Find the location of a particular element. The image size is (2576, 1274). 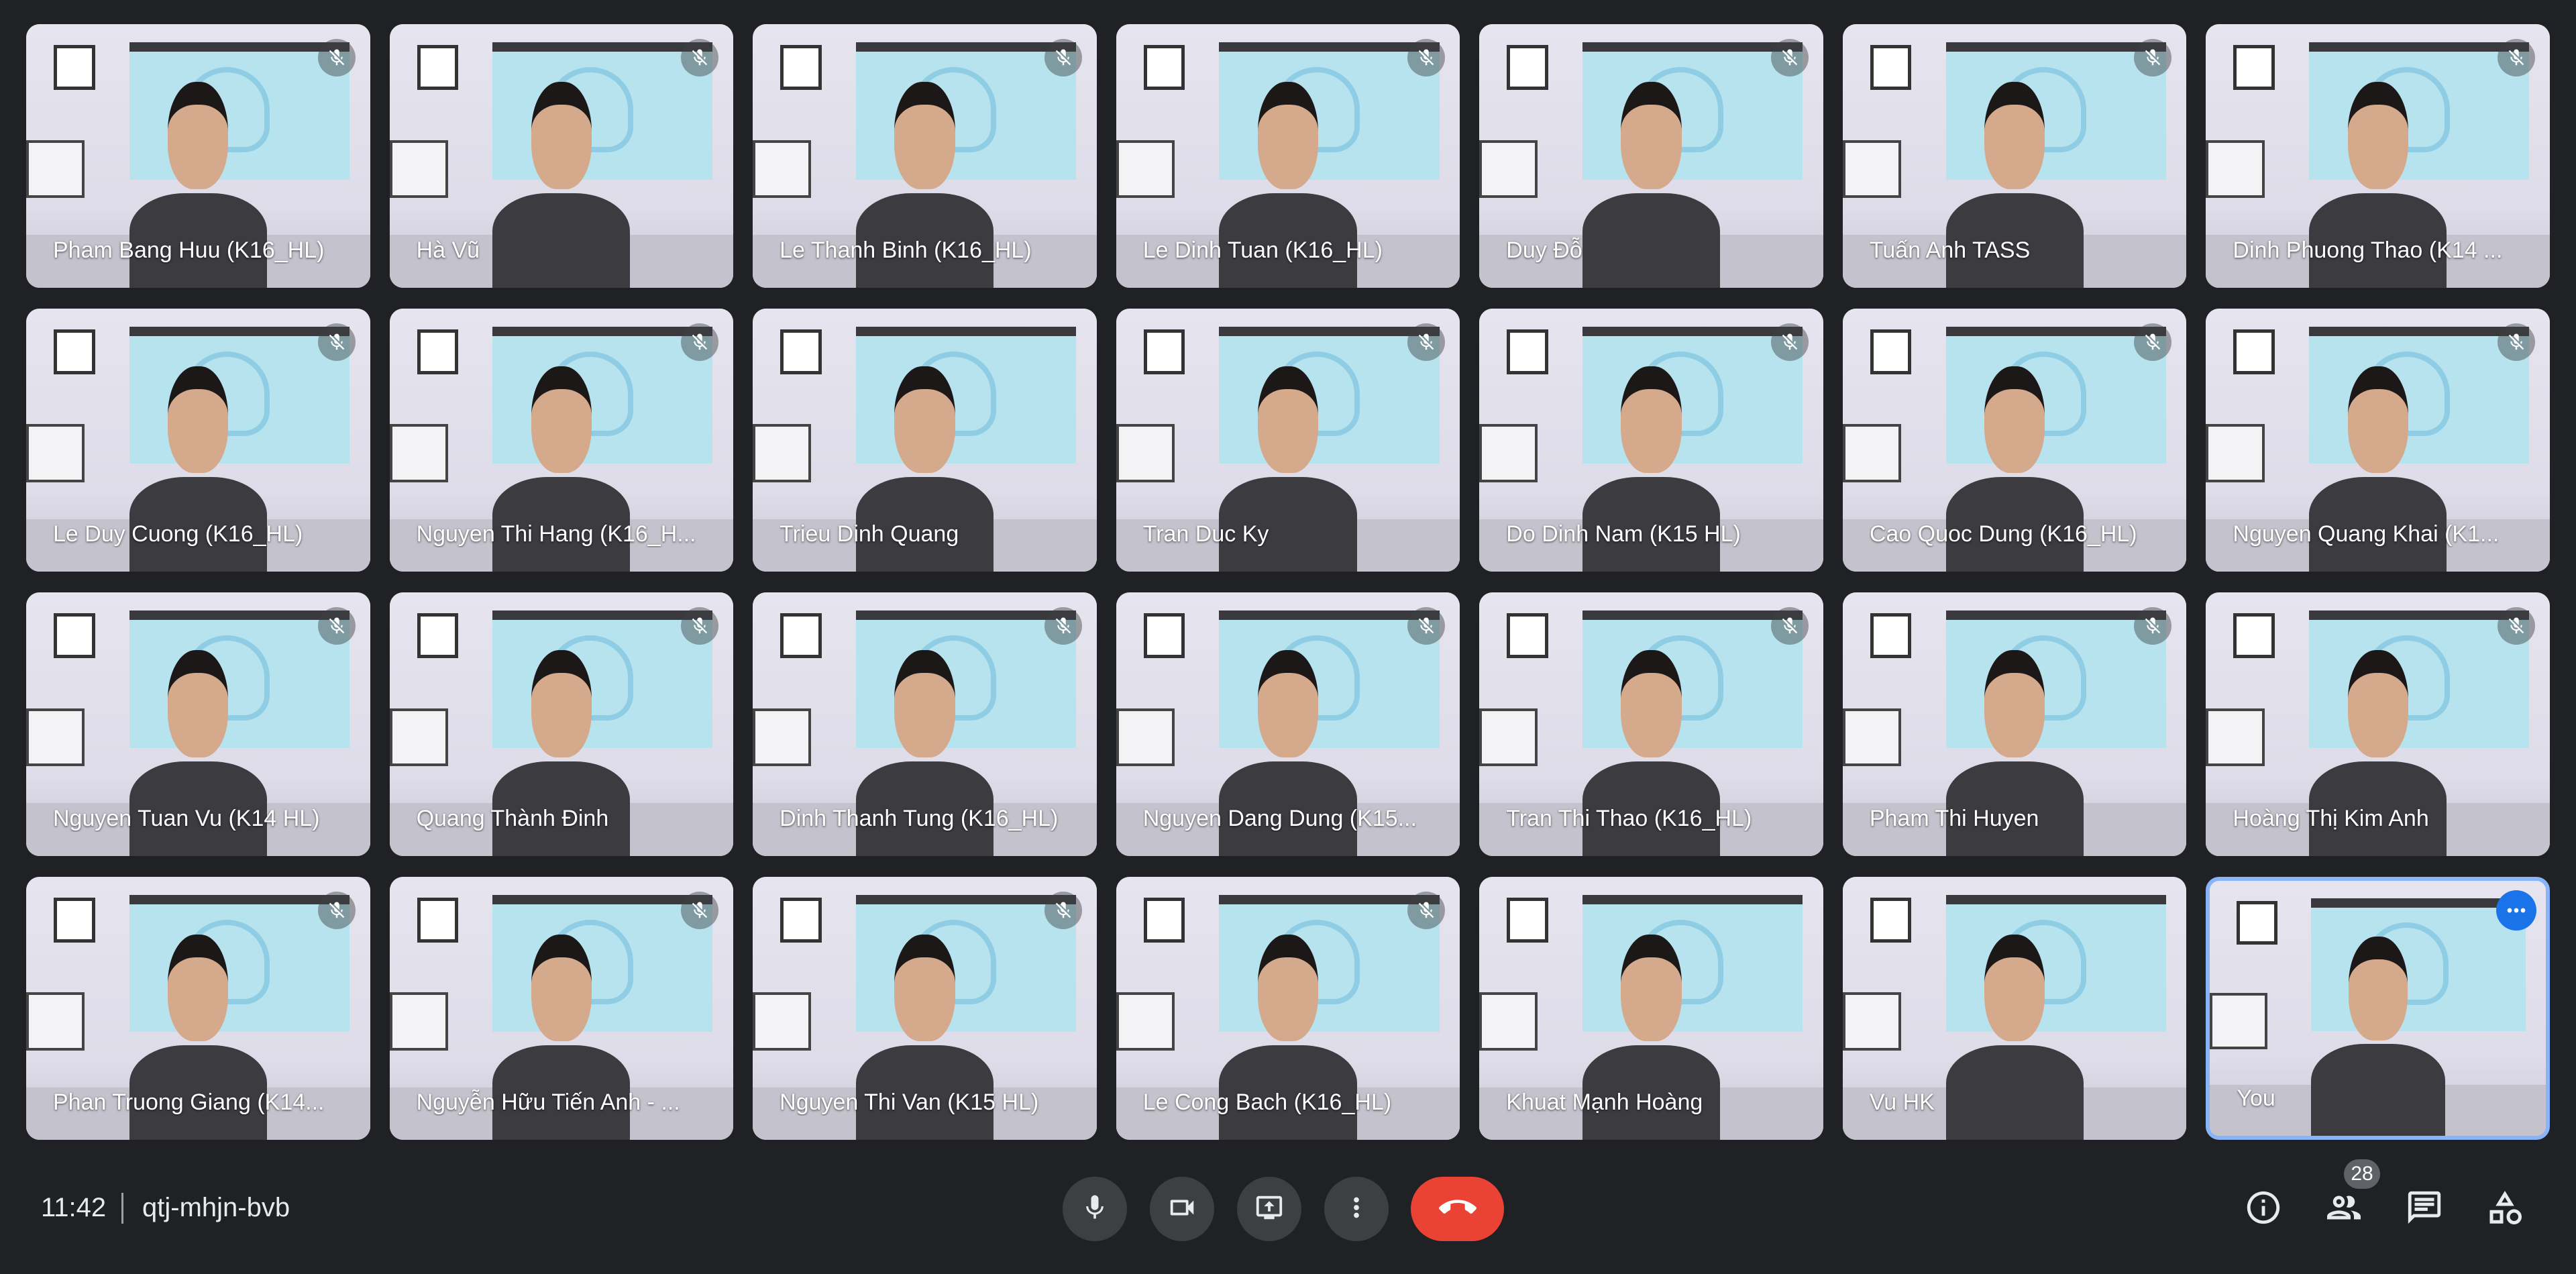

participant-tile: Le Cong Bach (K16_HL) is located at coordinates (1288, 1008).